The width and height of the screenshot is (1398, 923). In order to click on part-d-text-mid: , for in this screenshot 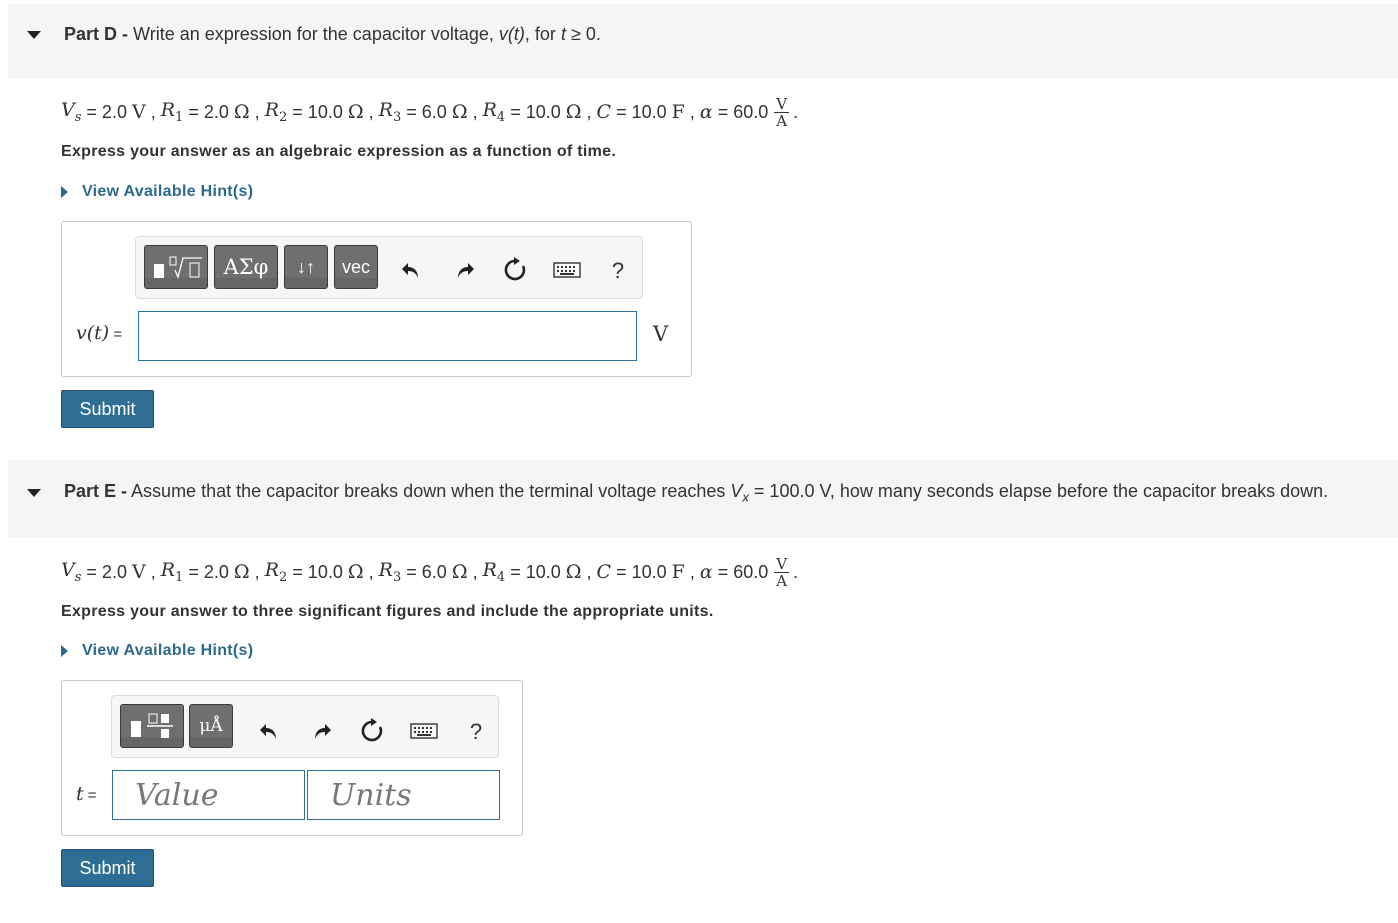, I will do `click(540, 34)`.